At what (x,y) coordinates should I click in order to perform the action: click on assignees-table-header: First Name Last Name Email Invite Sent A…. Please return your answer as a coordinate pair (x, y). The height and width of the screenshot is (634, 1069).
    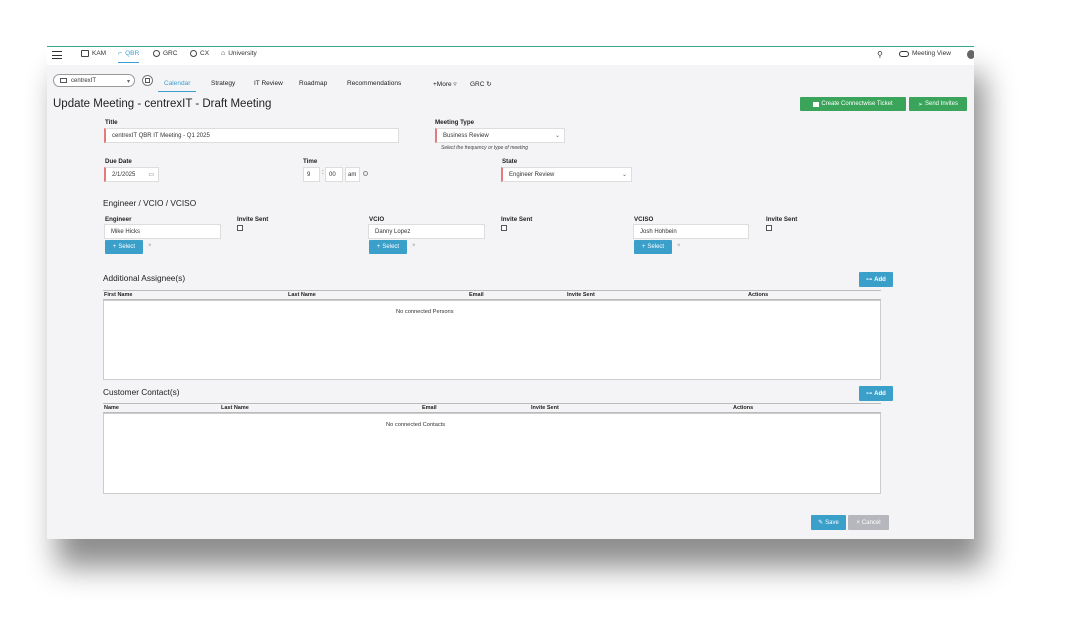
    Looking at the image, I should click on (492, 295).